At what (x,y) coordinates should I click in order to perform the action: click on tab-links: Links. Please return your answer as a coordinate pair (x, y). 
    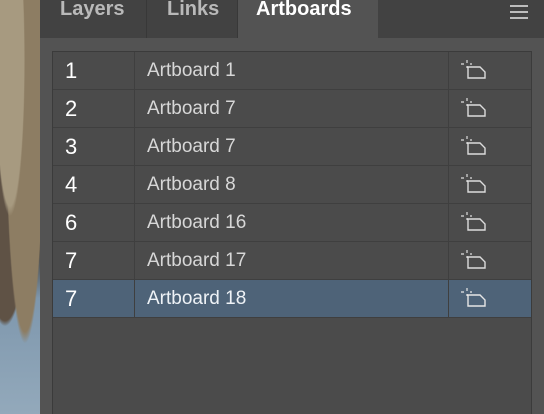
    Looking at the image, I should click on (192, 19).